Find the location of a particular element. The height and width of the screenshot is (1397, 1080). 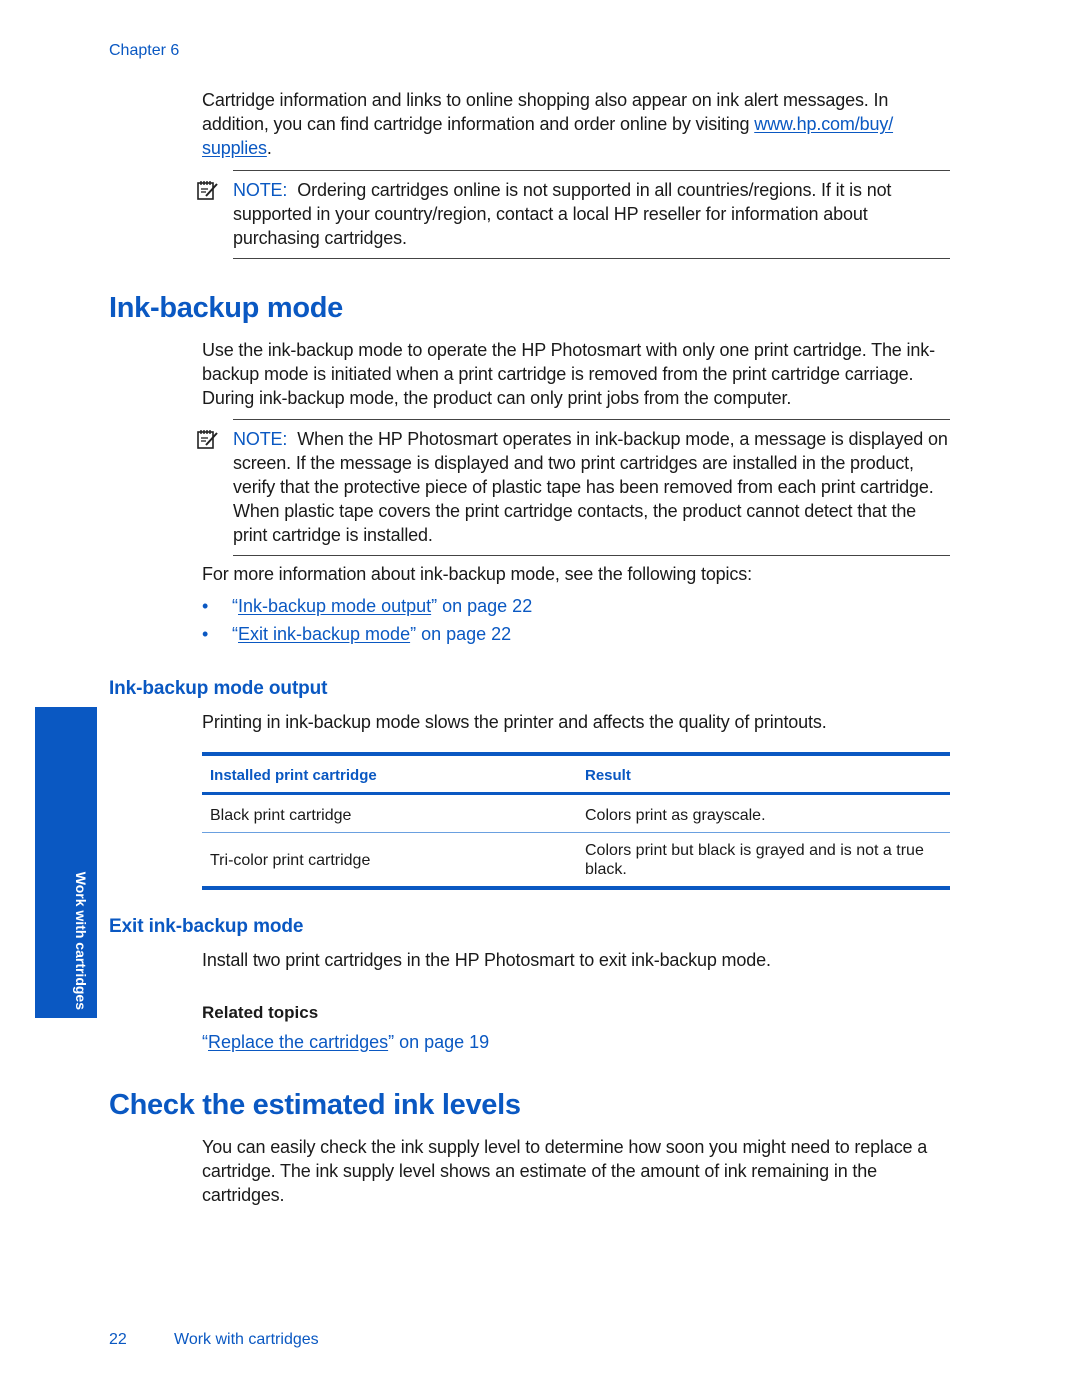

table-cell: Colors print as grayscale. is located at coordinates (763, 813).